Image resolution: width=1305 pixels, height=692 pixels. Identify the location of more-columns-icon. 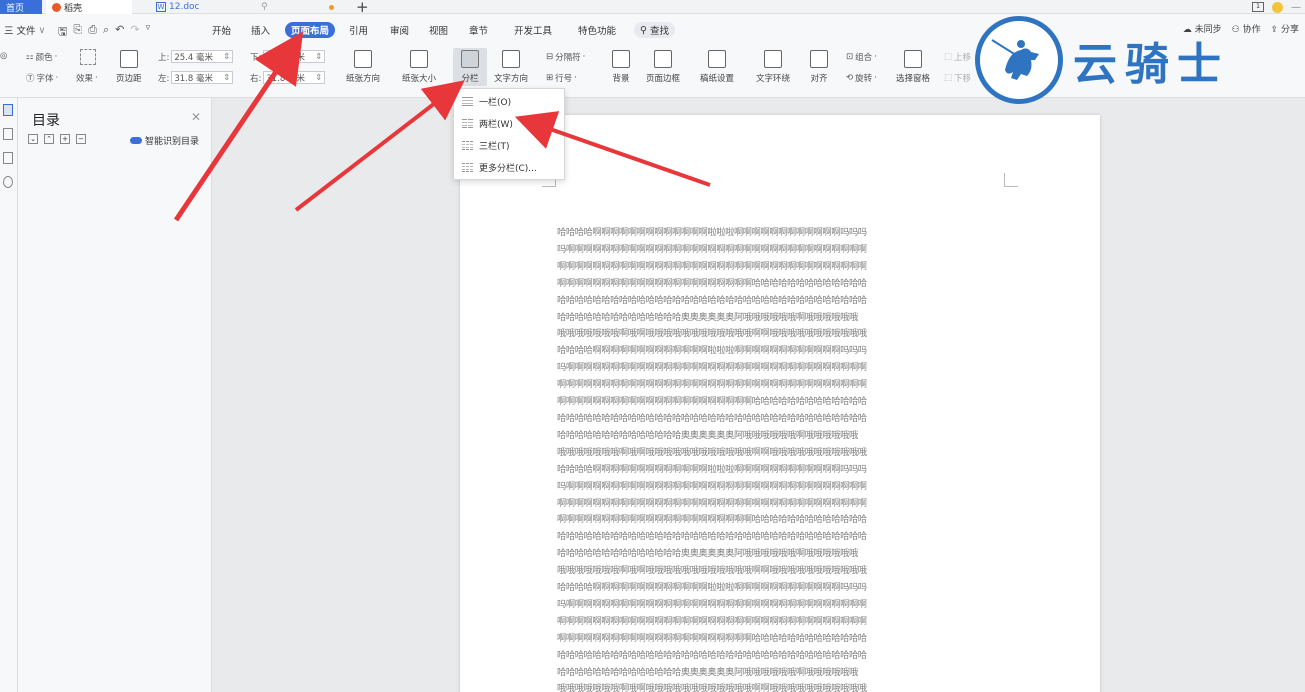
(467, 167).